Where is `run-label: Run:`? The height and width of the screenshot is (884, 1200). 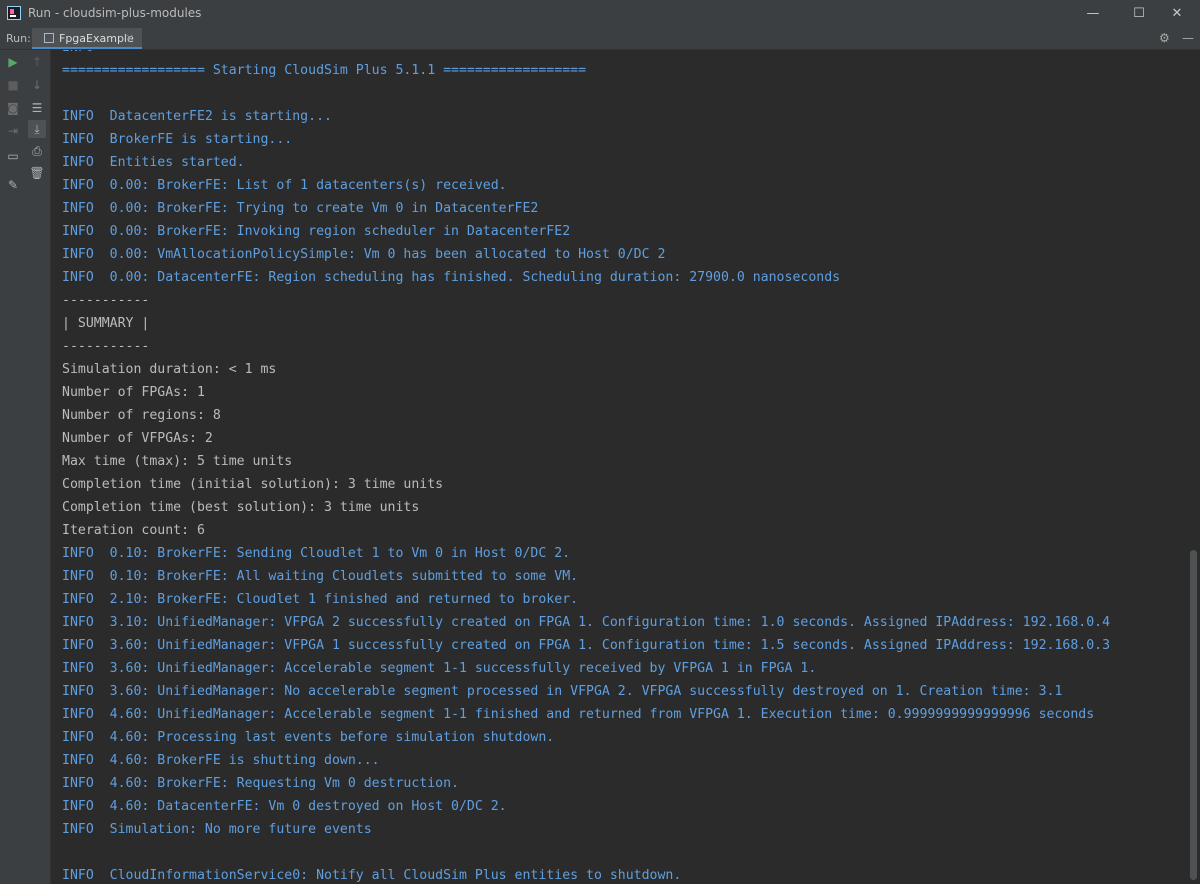
run-label: Run: is located at coordinates (18, 38).